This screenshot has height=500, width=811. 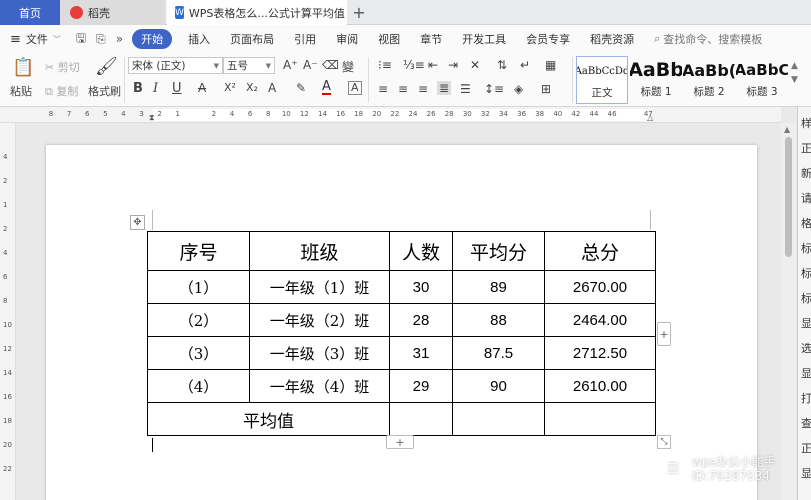 What do you see at coordinates (602, 80) in the screenshot?
I see `style-normal: AaBbCcDd 正文` at bounding box center [602, 80].